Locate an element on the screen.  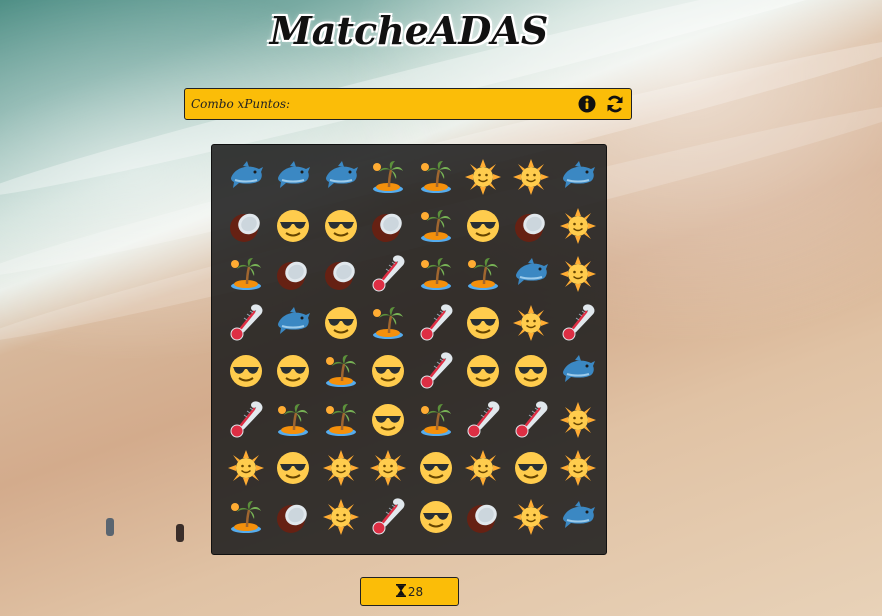
combo-bar: Combo xPuntos: is located at coordinates (408, 104).